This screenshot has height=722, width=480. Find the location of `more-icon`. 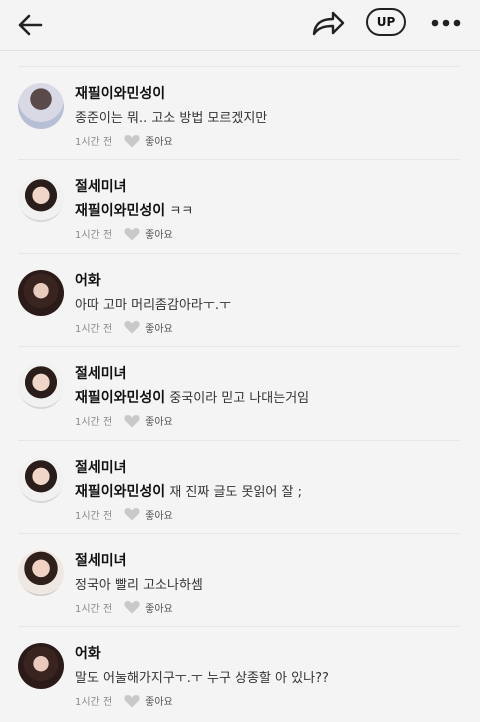

more-icon is located at coordinates (446, 23).